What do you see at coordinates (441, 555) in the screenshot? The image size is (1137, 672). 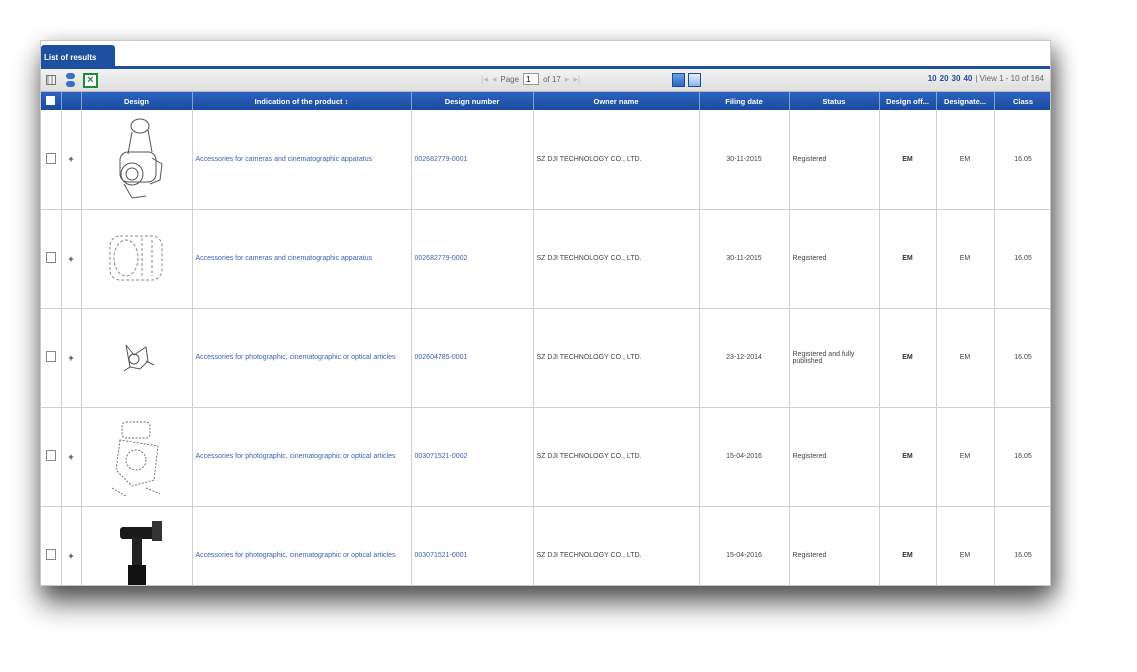 I see `design-number-link: 003071521-0001` at bounding box center [441, 555].